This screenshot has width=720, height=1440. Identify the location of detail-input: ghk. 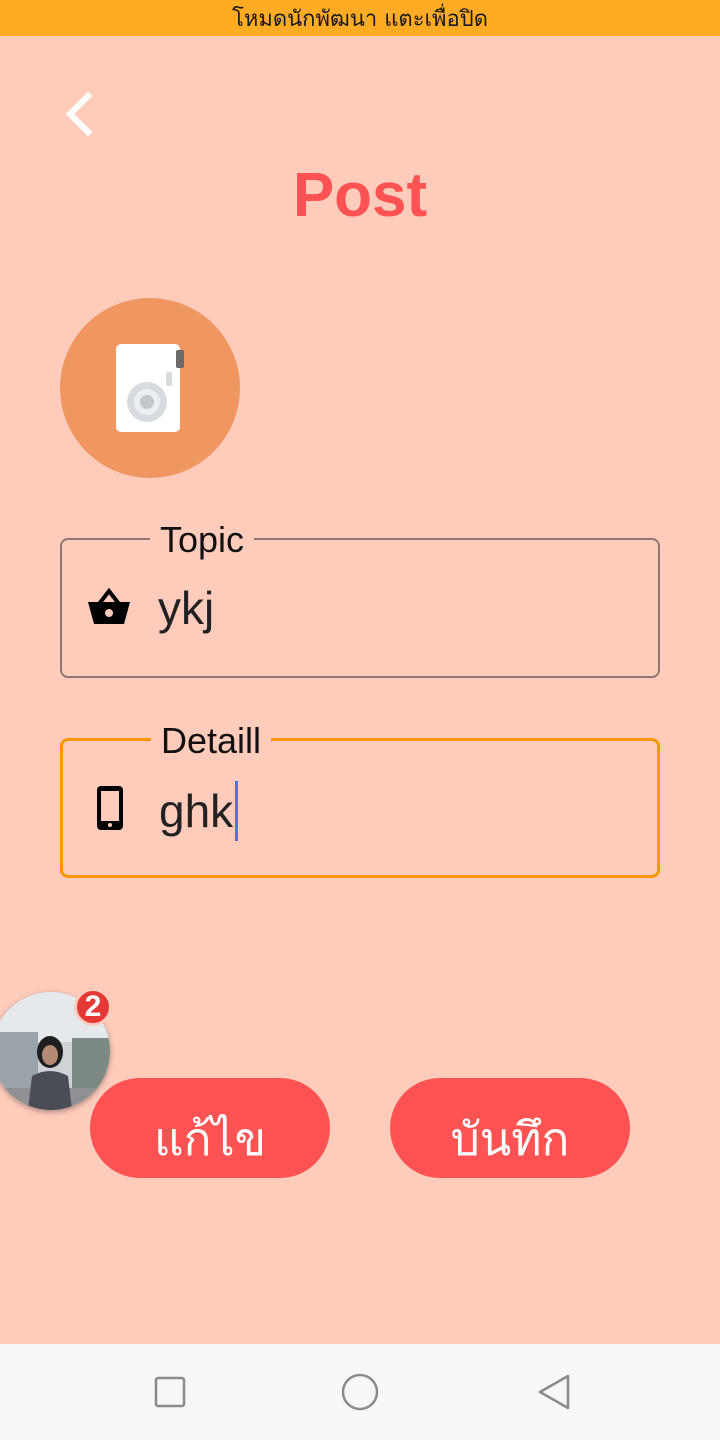
(199, 811).